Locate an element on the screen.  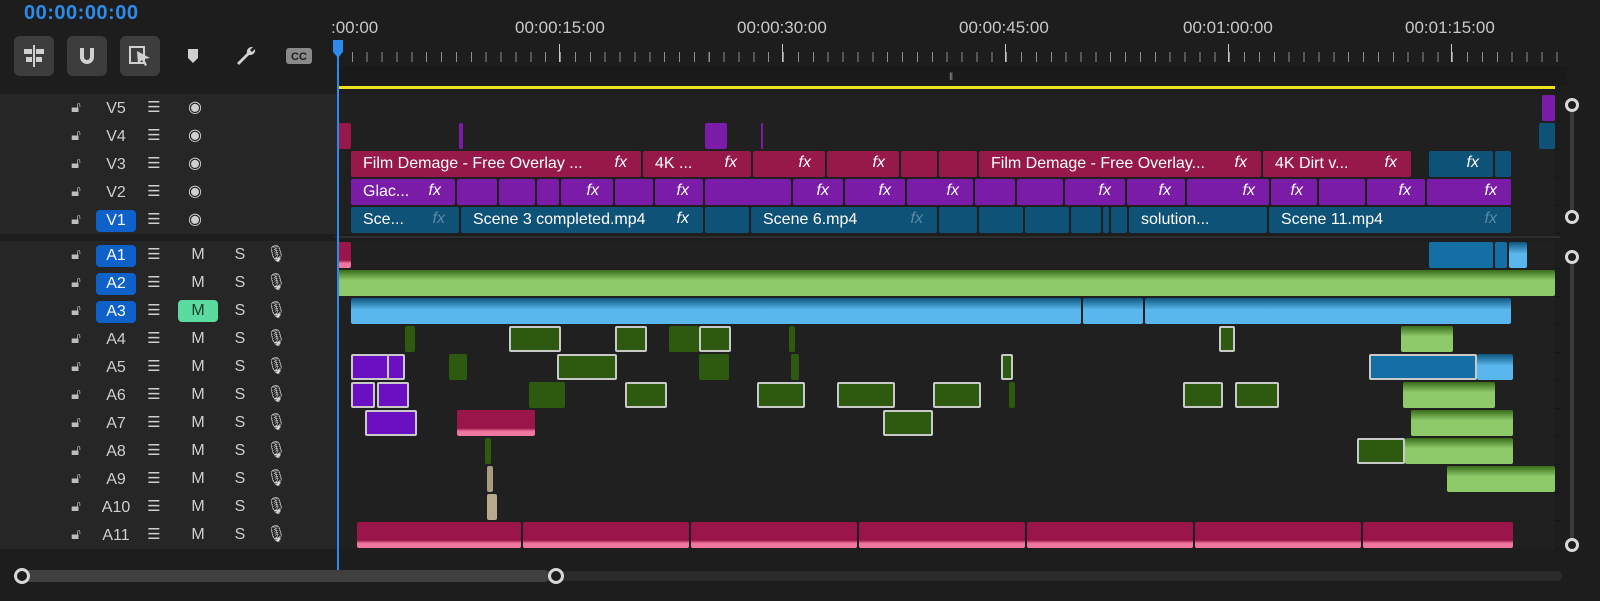
track-name: V1 is located at coordinates (116, 221).